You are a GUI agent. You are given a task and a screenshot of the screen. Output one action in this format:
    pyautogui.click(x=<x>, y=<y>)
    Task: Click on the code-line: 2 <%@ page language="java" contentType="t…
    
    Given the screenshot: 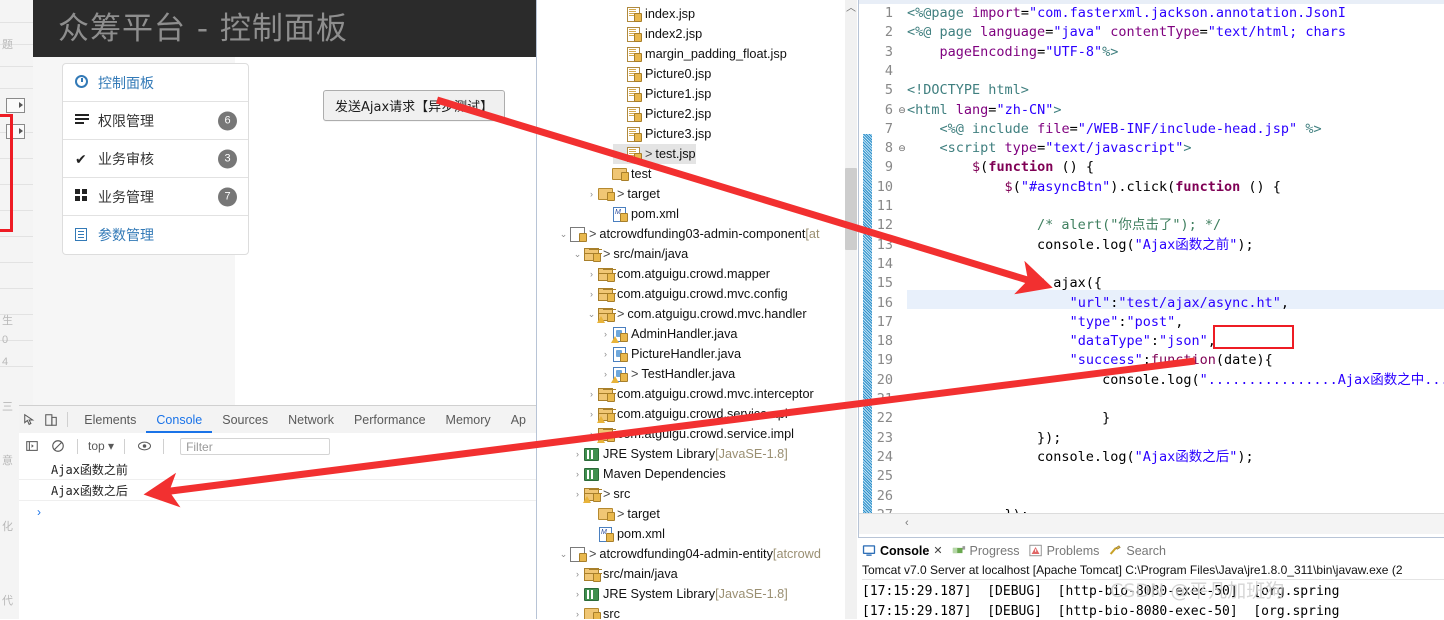 What is the action you would take?
    pyautogui.click(x=1151, y=32)
    